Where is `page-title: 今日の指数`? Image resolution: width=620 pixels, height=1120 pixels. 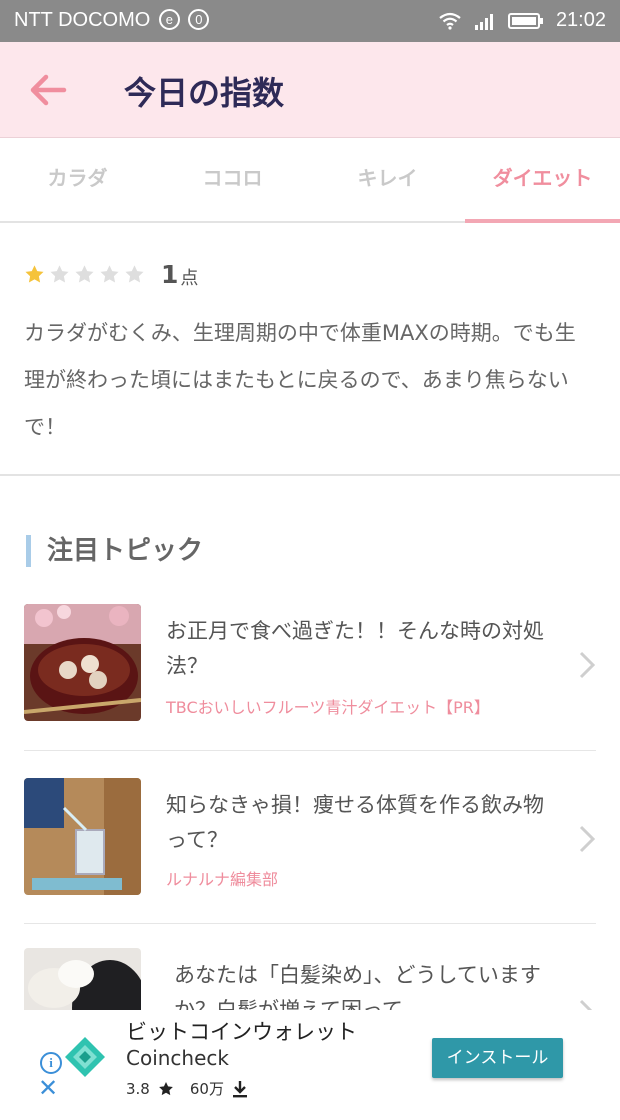 page-title: 今日の指数 is located at coordinates (204, 93).